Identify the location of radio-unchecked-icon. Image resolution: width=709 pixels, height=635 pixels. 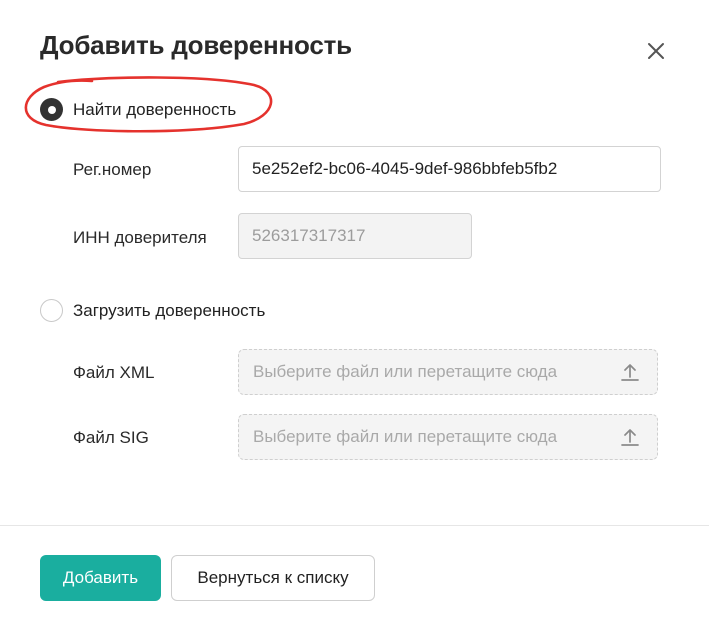
(51, 310).